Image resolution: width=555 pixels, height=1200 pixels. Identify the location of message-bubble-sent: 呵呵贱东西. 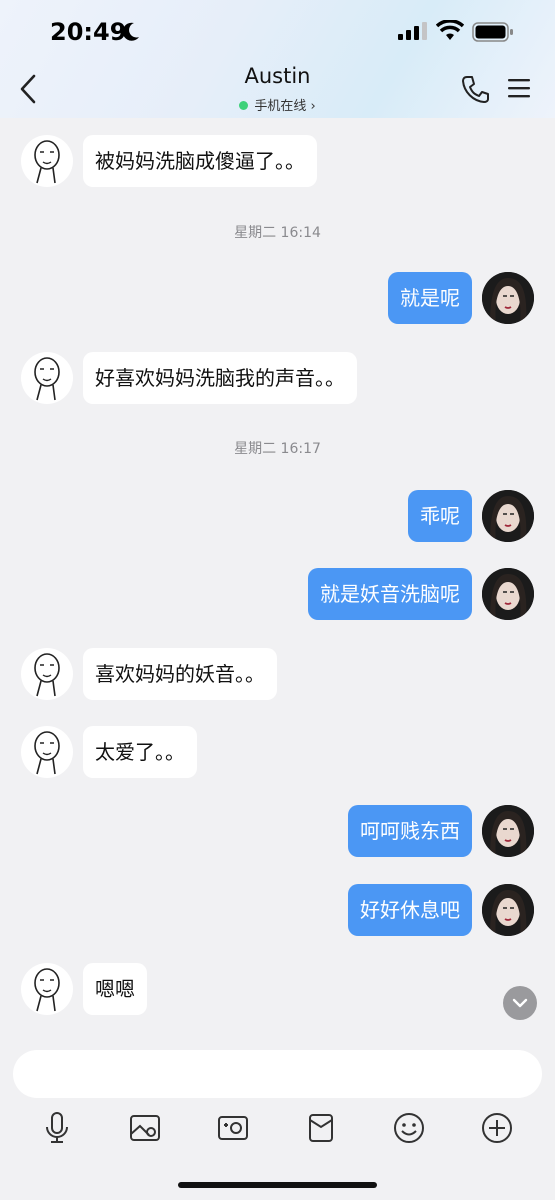
(410, 831).